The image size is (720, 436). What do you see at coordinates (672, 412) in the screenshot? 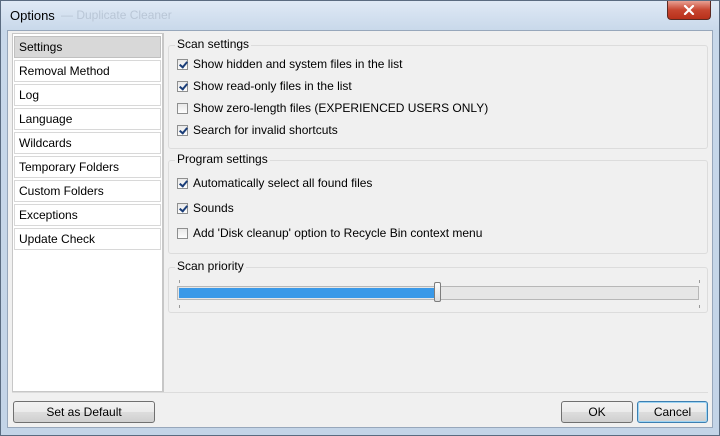
I see `cancel-button: Cancel` at bounding box center [672, 412].